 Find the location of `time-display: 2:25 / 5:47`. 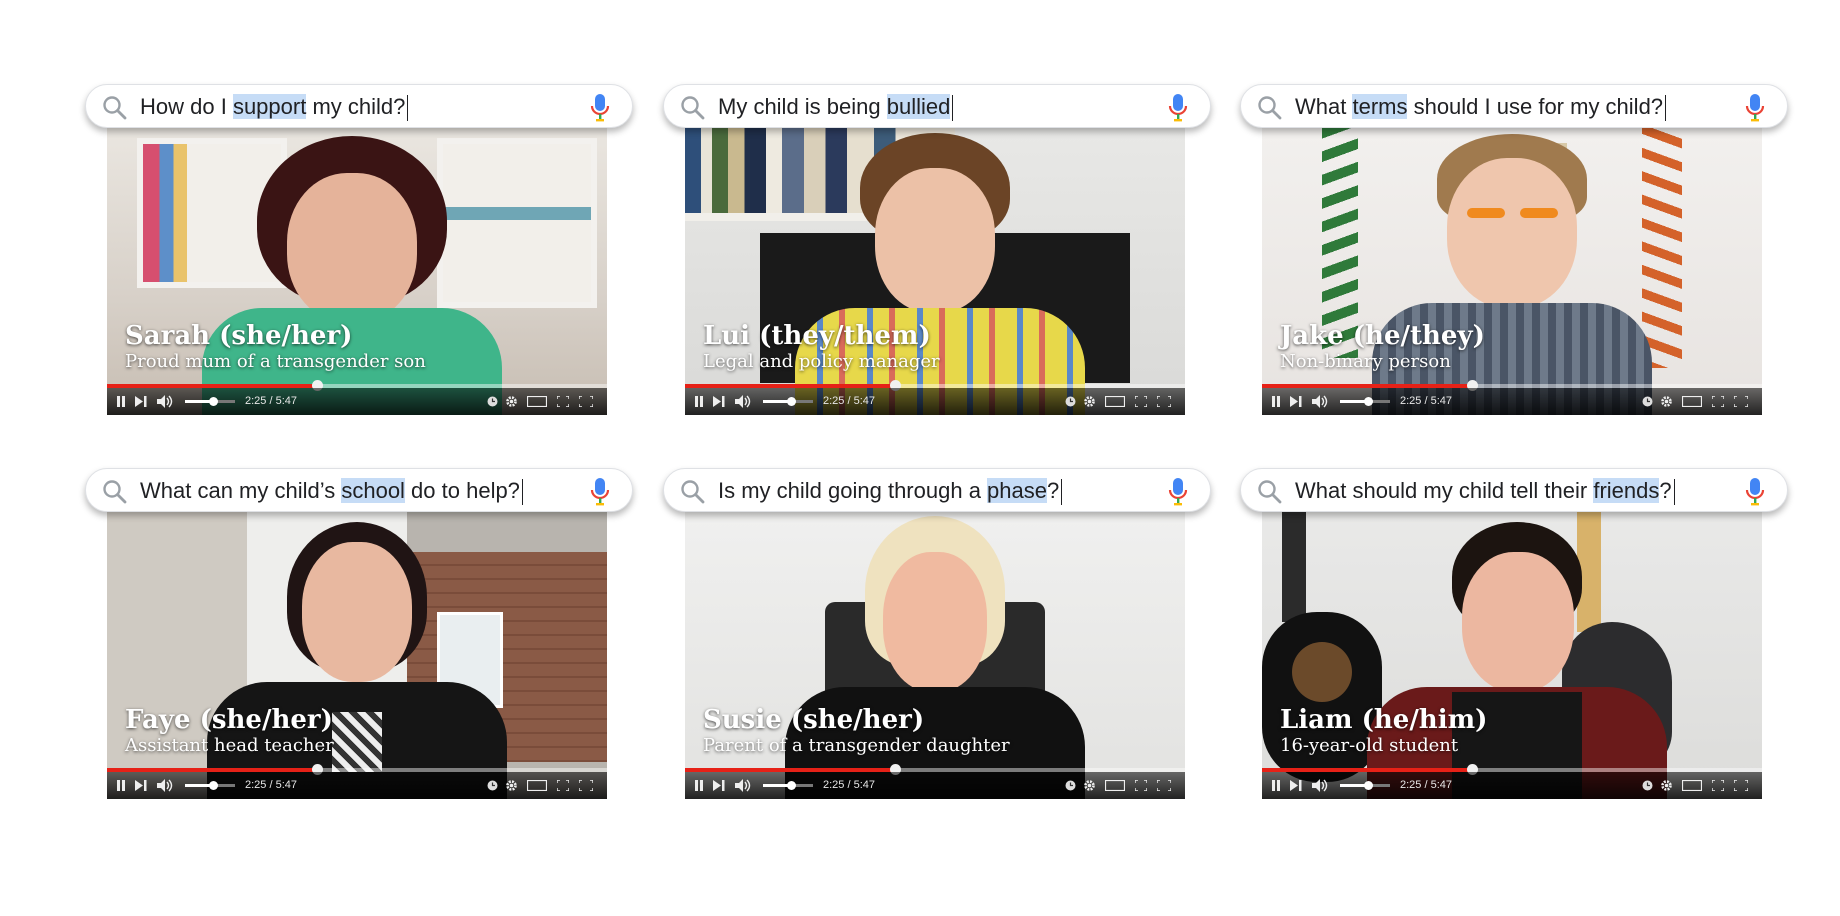

time-display: 2:25 / 5:47 is located at coordinates (849, 401).